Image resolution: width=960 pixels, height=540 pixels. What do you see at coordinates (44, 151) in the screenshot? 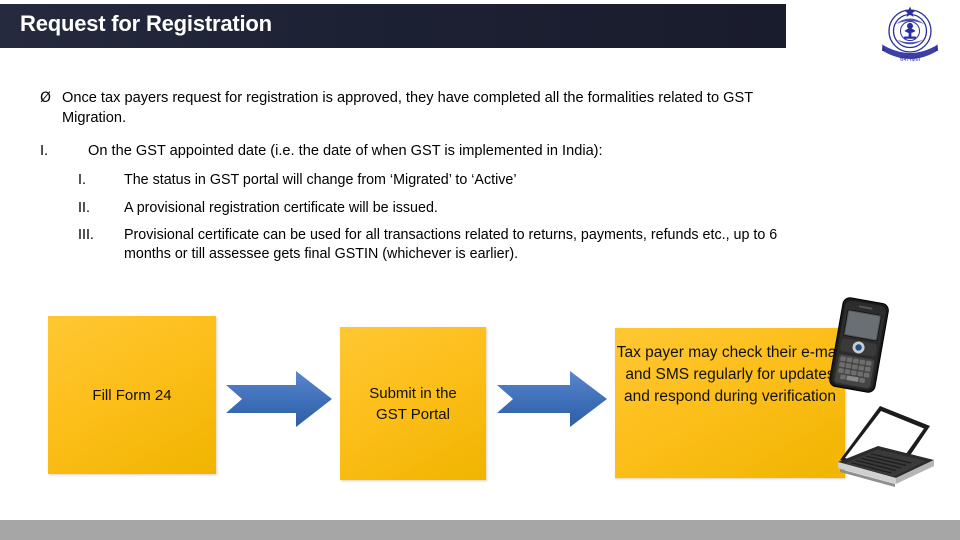
I see `level1-item-number: I.` at bounding box center [44, 151].